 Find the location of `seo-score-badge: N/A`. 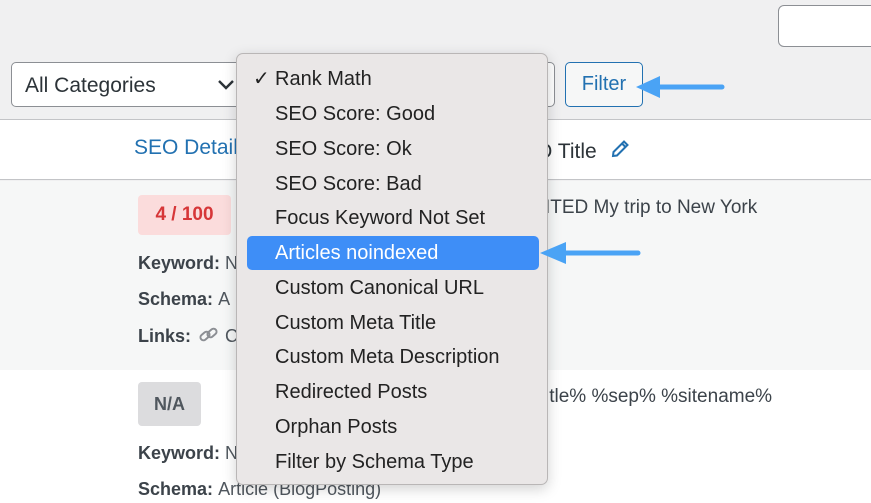

seo-score-badge: N/A is located at coordinates (169, 404).